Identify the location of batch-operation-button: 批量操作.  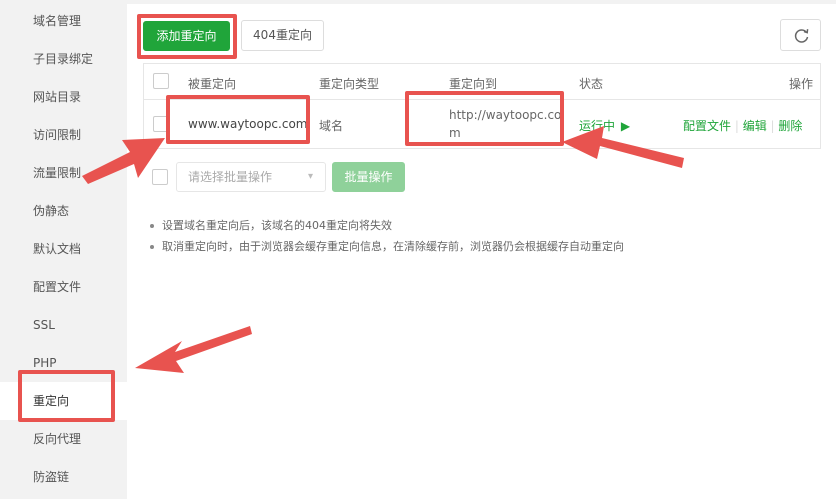
(368, 177).